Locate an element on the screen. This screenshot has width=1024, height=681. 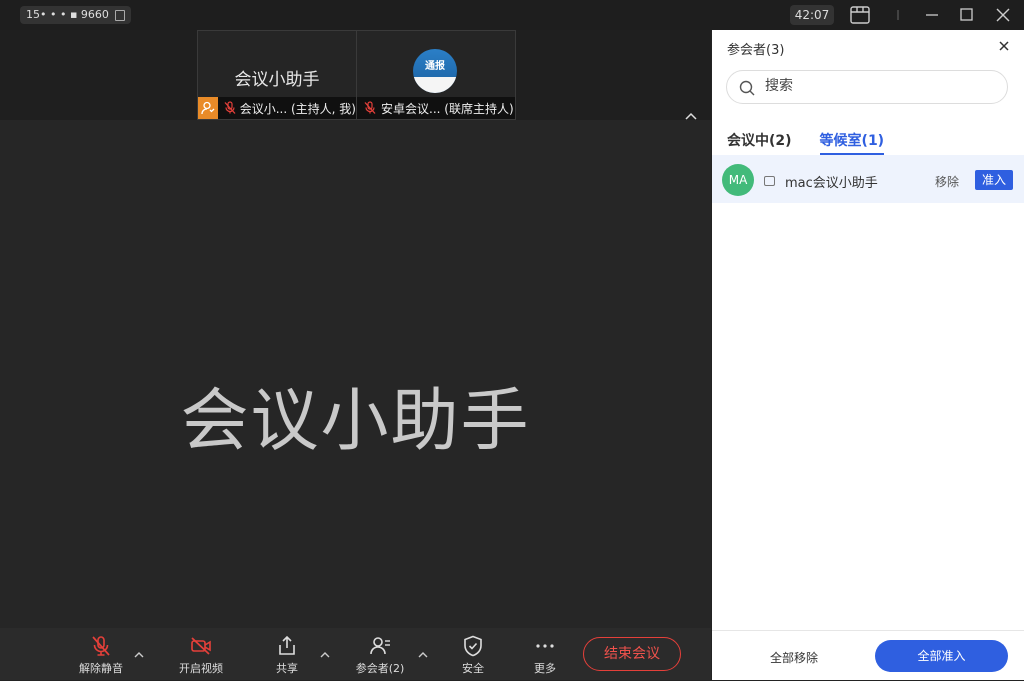
share-button: 共享 is located at coordinates (287, 654).